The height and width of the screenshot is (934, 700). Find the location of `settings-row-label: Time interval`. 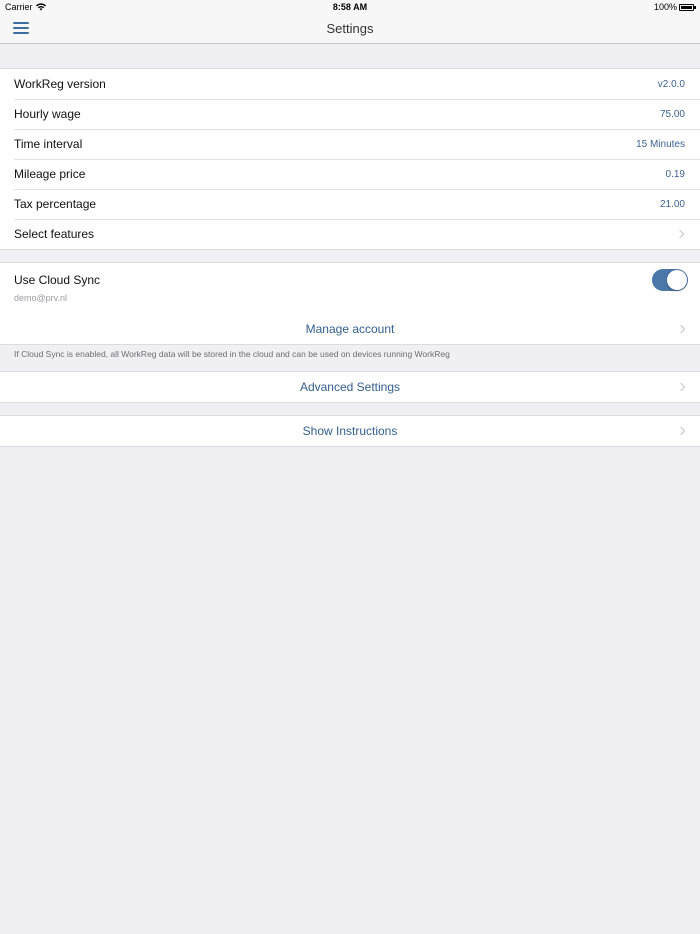

settings-row-label: Time interval is located at coordinates (48, 144).